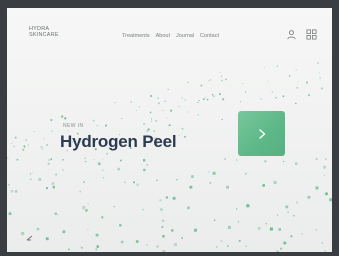 The width and height of the screenshot is (339, 256). Describe the element at coordinates (311, 34) in the screenshot. I see `menu-grid-icon` at that location.